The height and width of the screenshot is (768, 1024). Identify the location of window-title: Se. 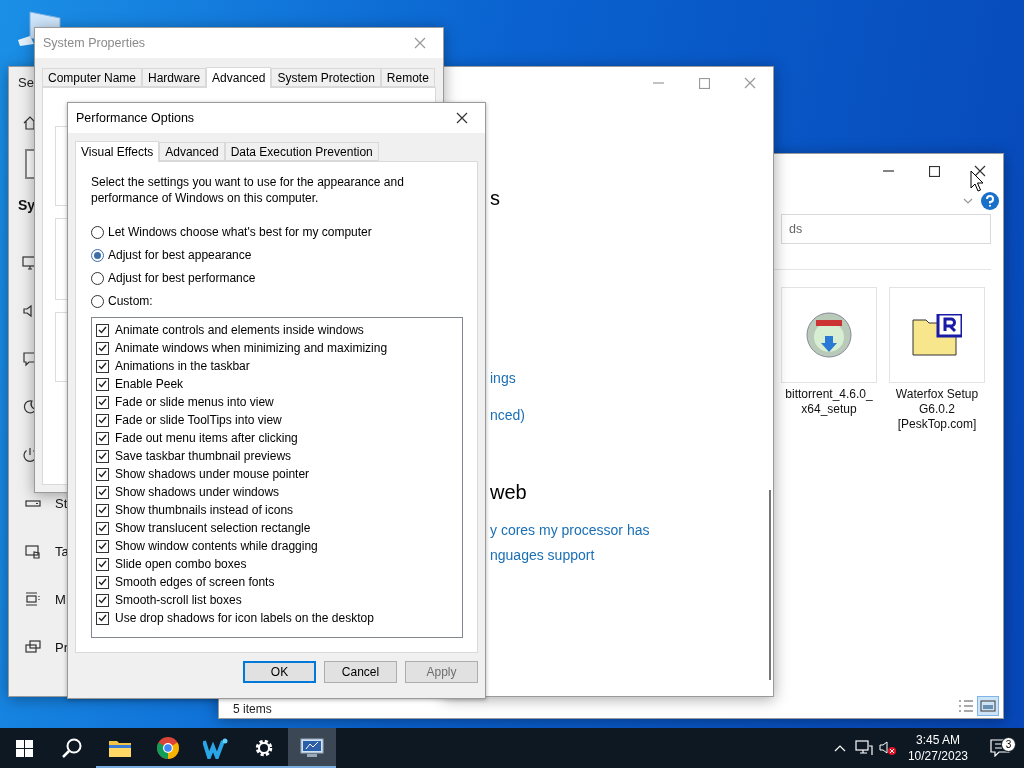
(26, 83).